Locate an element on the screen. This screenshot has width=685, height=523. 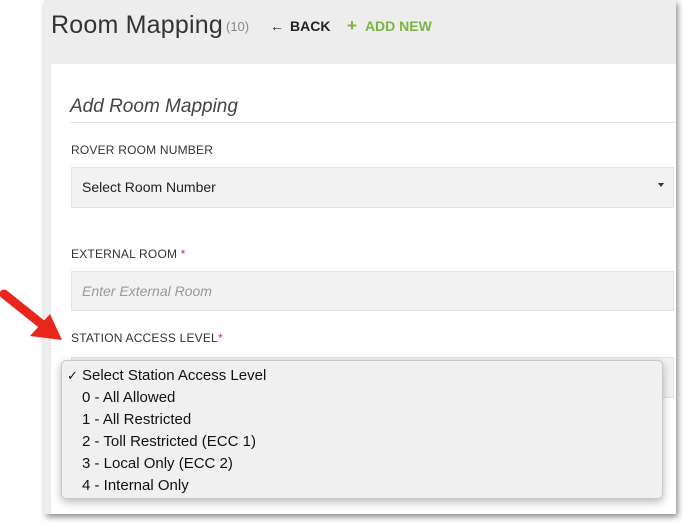
station-access-label-text: STATION ACCESS LEVEL is located at coordinates (144, 338).